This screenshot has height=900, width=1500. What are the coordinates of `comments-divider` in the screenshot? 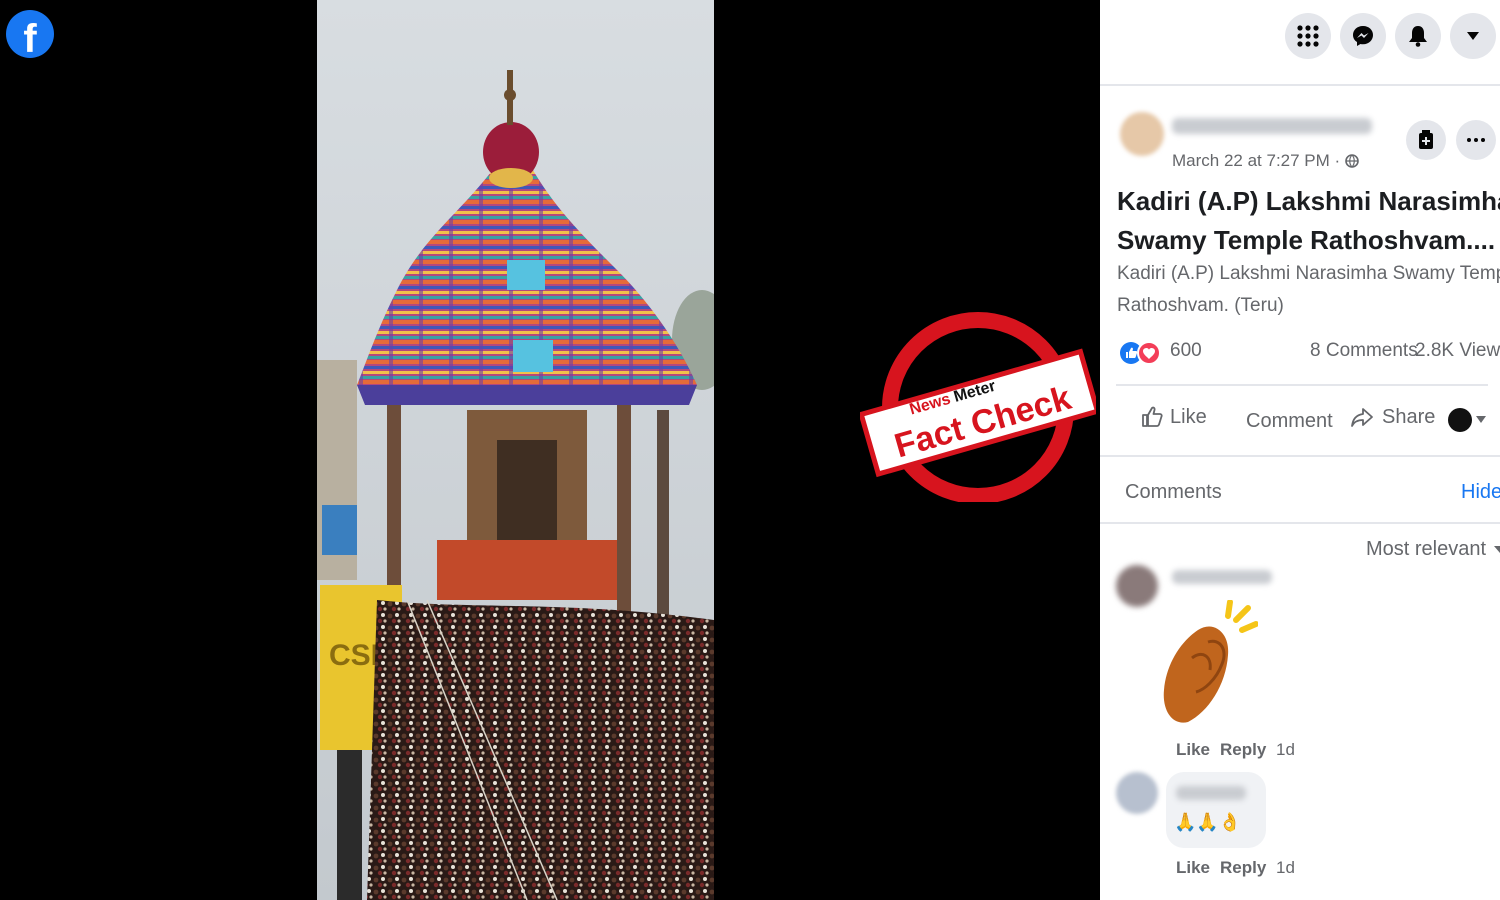 It's located at (1300, 523).